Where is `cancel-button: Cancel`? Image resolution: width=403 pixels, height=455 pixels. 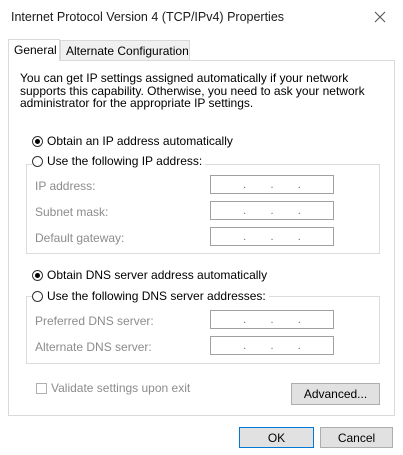
cancel-button: Cancel is located at coordinates (356, 437).